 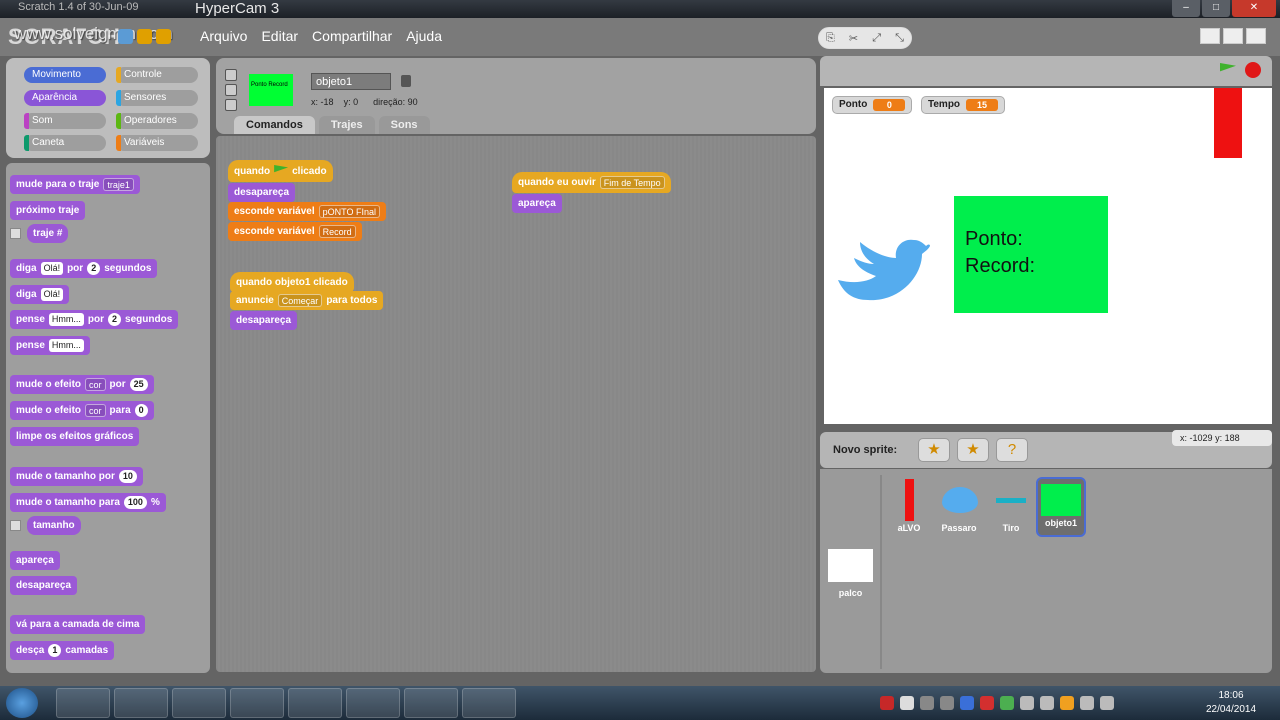 What do you see at coordinates (75, 184) in the screenshot?
I see `block-switch-costume: mude para o traje traje1` at bounding box center [75, 184].